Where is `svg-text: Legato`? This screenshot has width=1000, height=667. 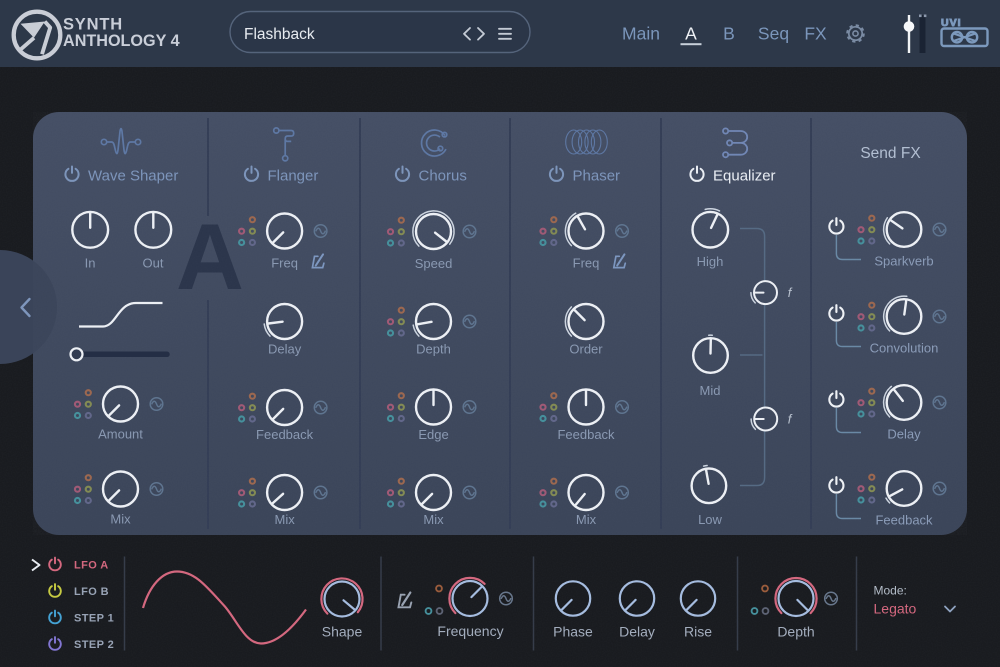 svg-text: Legato is located at coordinates (895, 609).